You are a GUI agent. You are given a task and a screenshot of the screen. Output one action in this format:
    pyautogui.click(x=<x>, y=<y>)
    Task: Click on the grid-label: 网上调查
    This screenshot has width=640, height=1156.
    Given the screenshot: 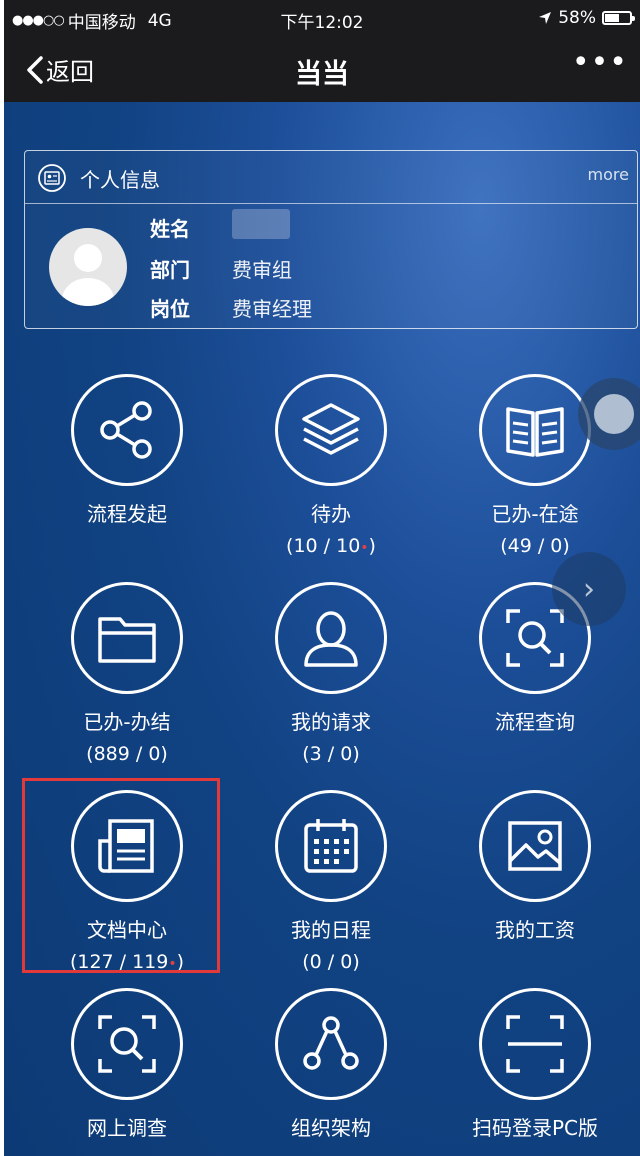 What is the action you would take?
    pyautogui.click(x=127, y=1128)
    